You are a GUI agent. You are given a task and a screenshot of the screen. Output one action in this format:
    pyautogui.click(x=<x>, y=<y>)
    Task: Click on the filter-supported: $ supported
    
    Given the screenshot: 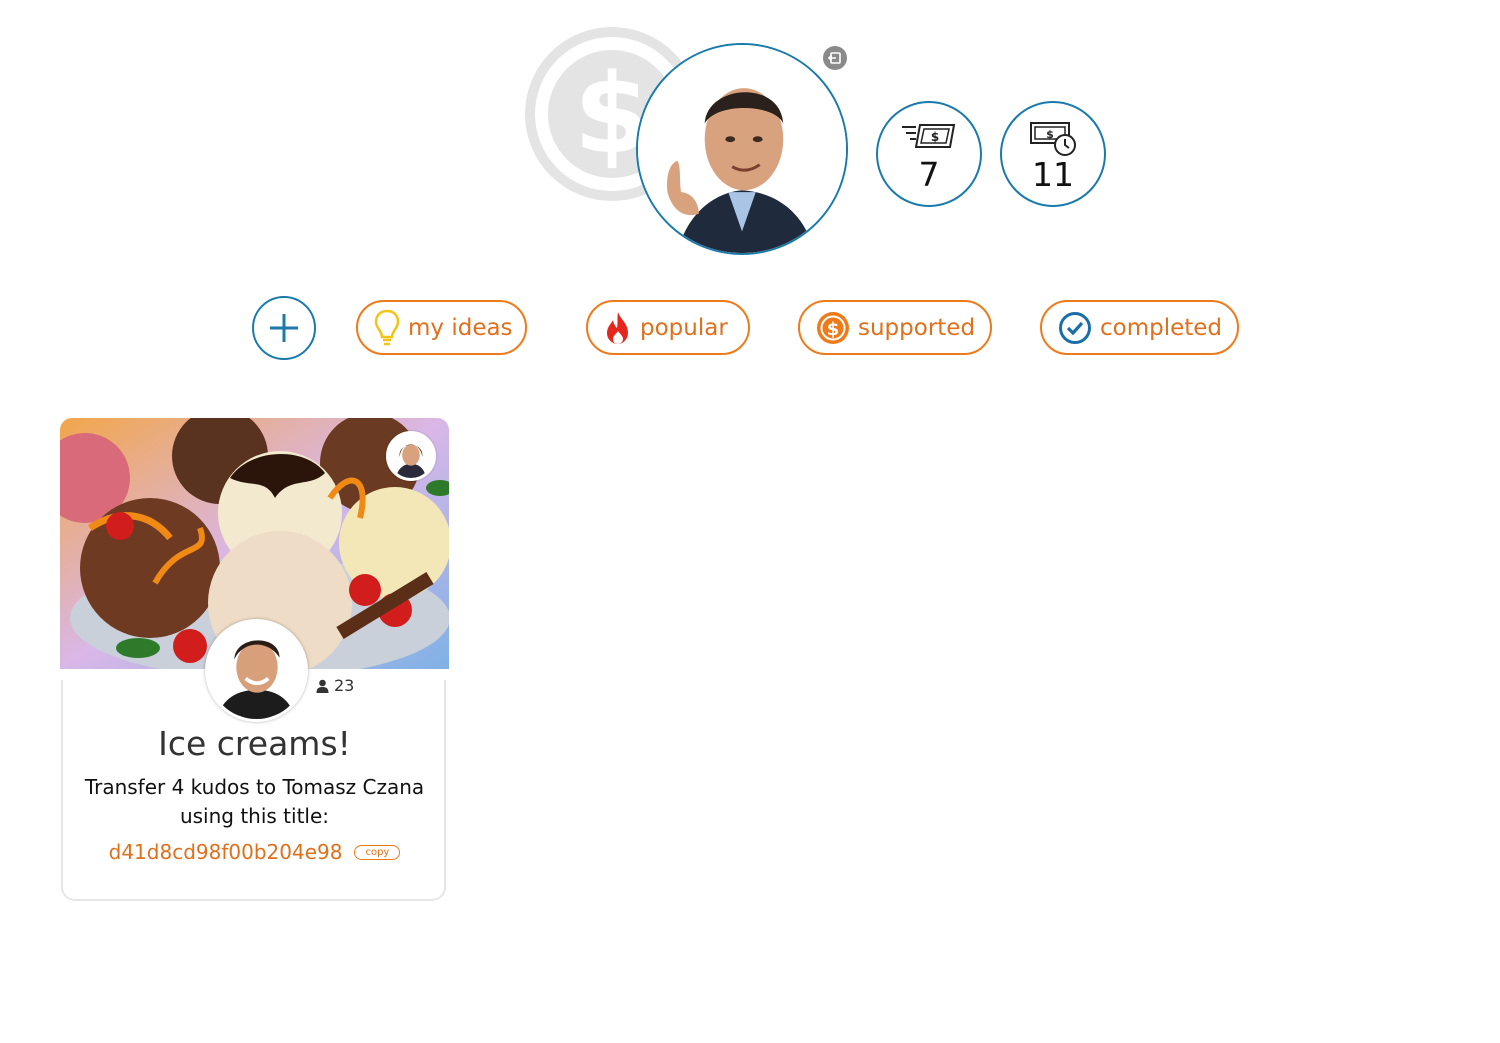 What is the action you would take?
    pyautogui.click(x=895, y=327)
    